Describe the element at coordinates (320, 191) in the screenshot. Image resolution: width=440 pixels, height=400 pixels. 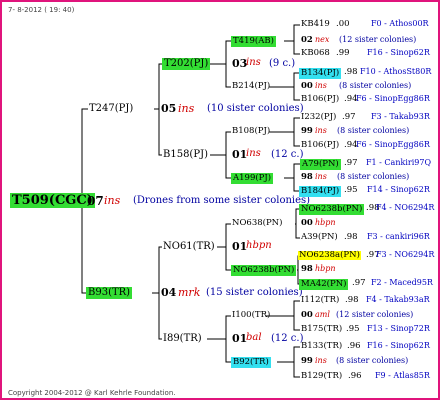
I see `l4-id: B184(PJ)` at that location.